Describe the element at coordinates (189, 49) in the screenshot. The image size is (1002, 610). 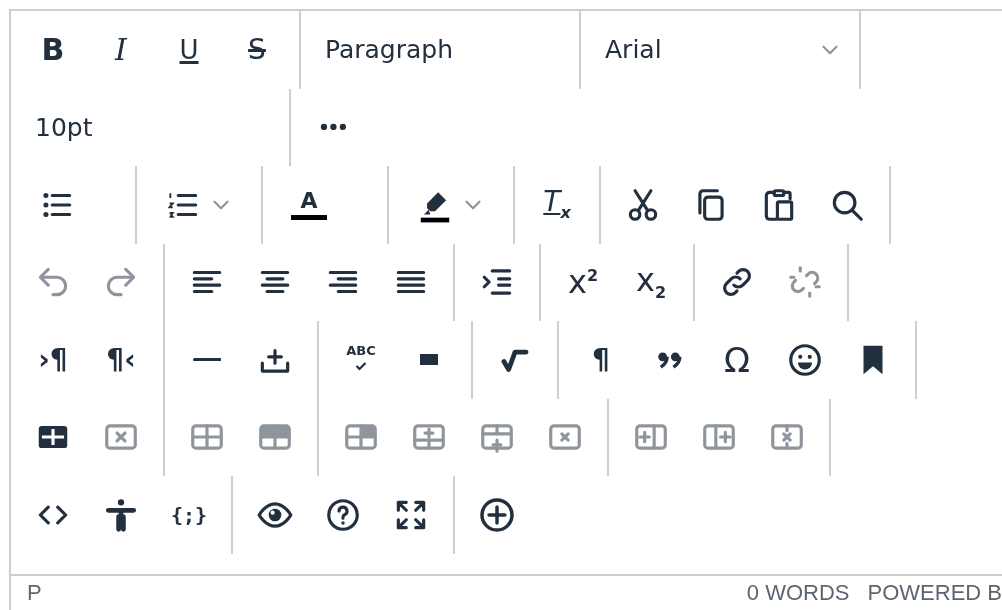
I see `underline-button: U` at that location.